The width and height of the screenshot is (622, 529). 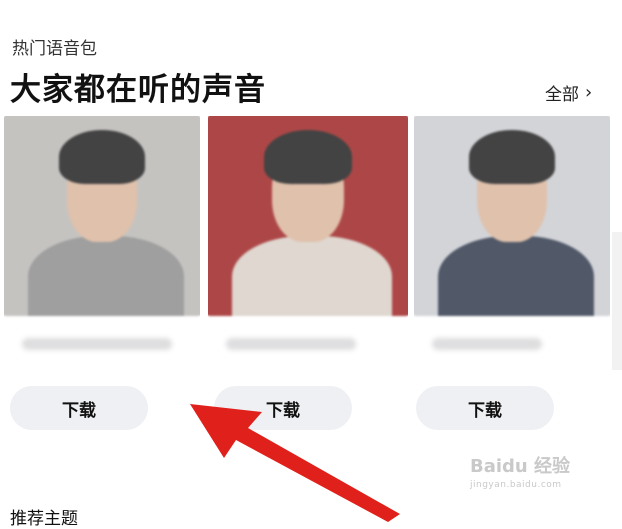 I want to click on next-section-label: 推荐主题, so click(x=44, y=519).